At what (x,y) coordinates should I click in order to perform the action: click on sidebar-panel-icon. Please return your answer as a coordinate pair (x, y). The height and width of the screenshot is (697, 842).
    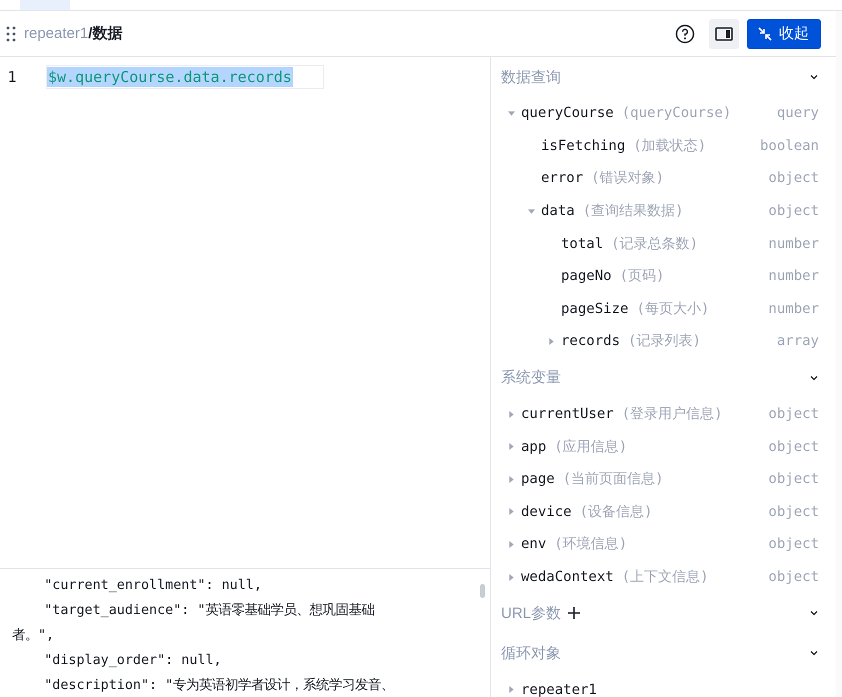
    Looking at the image, I should click on (724, 33).